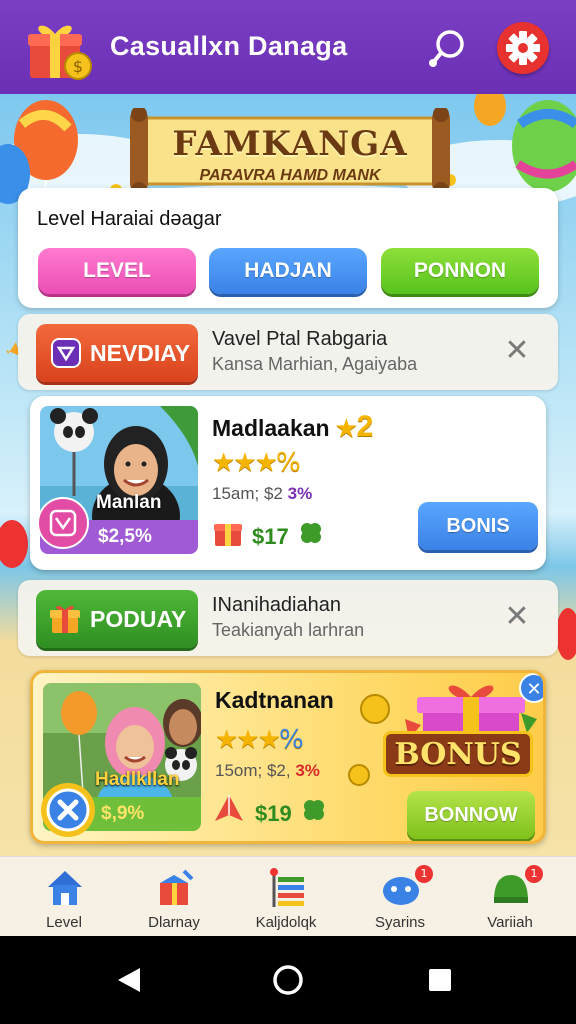  I want to click on level-heading: Level Haraiai dəagar, so click(129, 219).